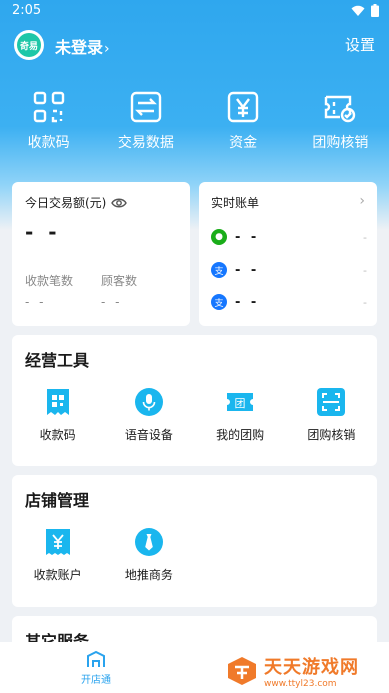 Image resolution: width=389 pixels, height=693 pixels. Describe the element at coordinates (57, 500) in the screenshot. I see `section-title: 店铺管理` at that location.